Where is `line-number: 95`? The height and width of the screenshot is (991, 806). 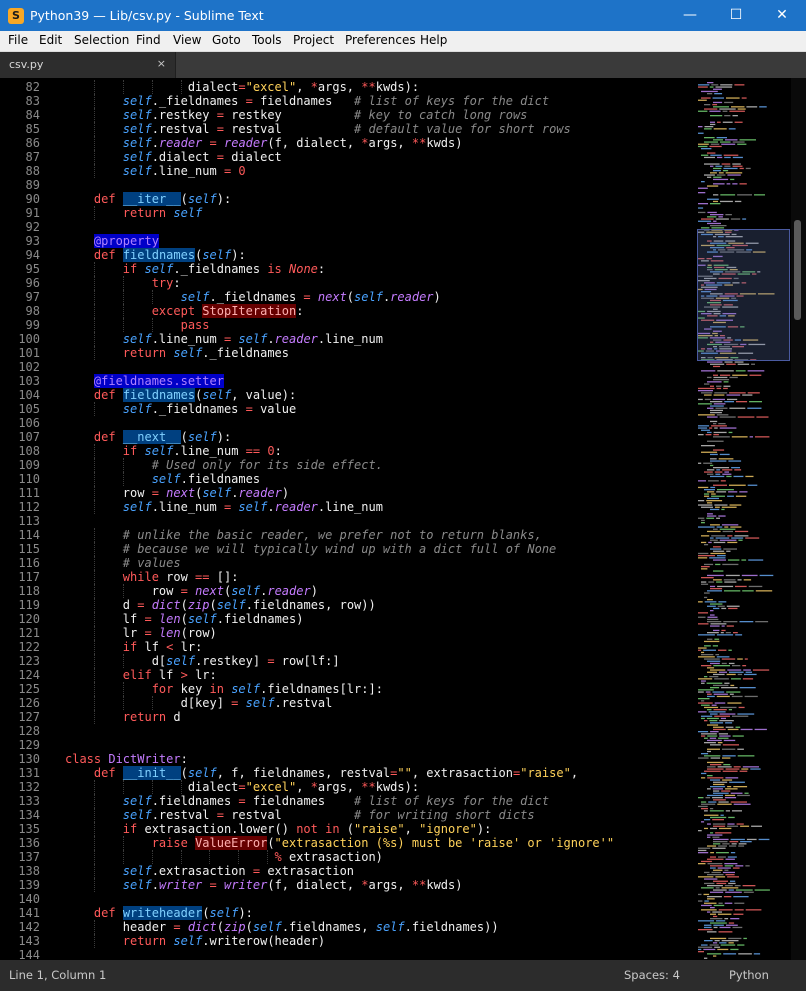
line-number: 95 is located at coordinates (20, 269).